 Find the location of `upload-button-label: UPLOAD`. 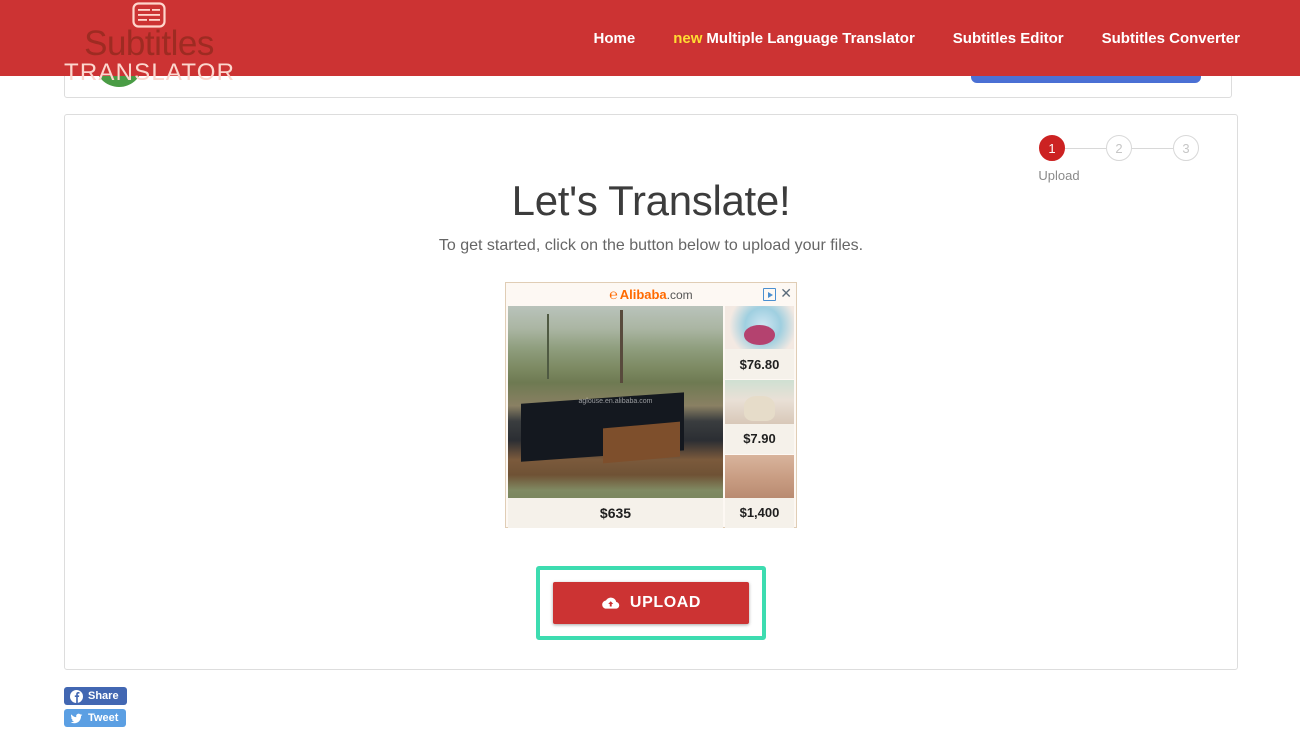

upload-button-label: UPLOAD is located at coordinates (665, 602).